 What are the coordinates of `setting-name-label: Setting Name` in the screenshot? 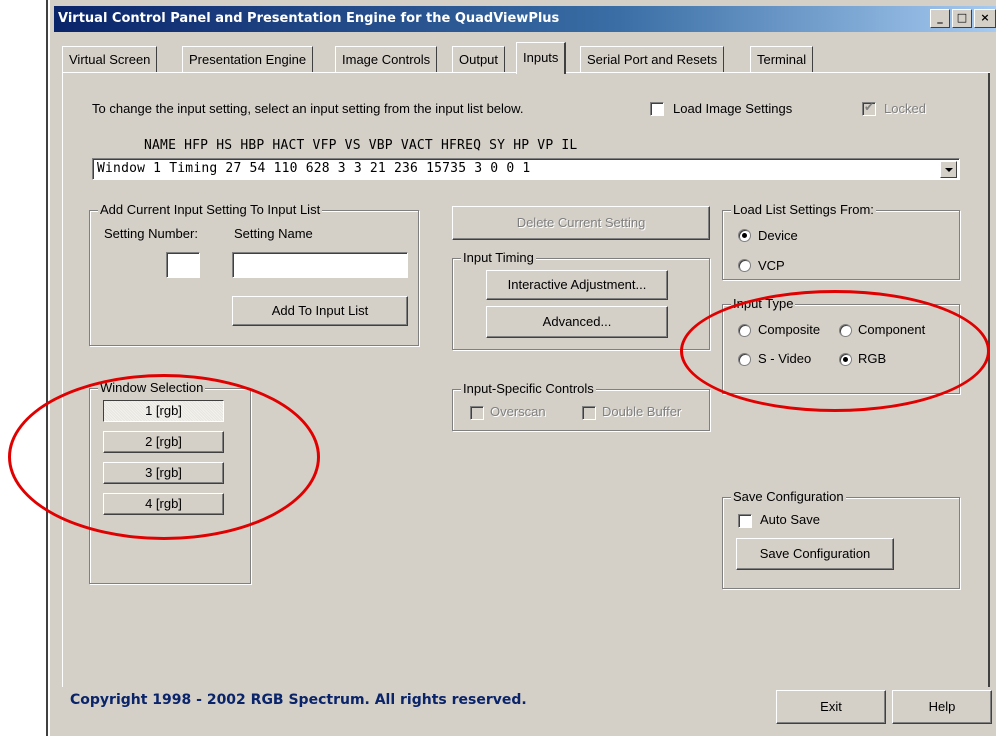 It's located at (273, 233).